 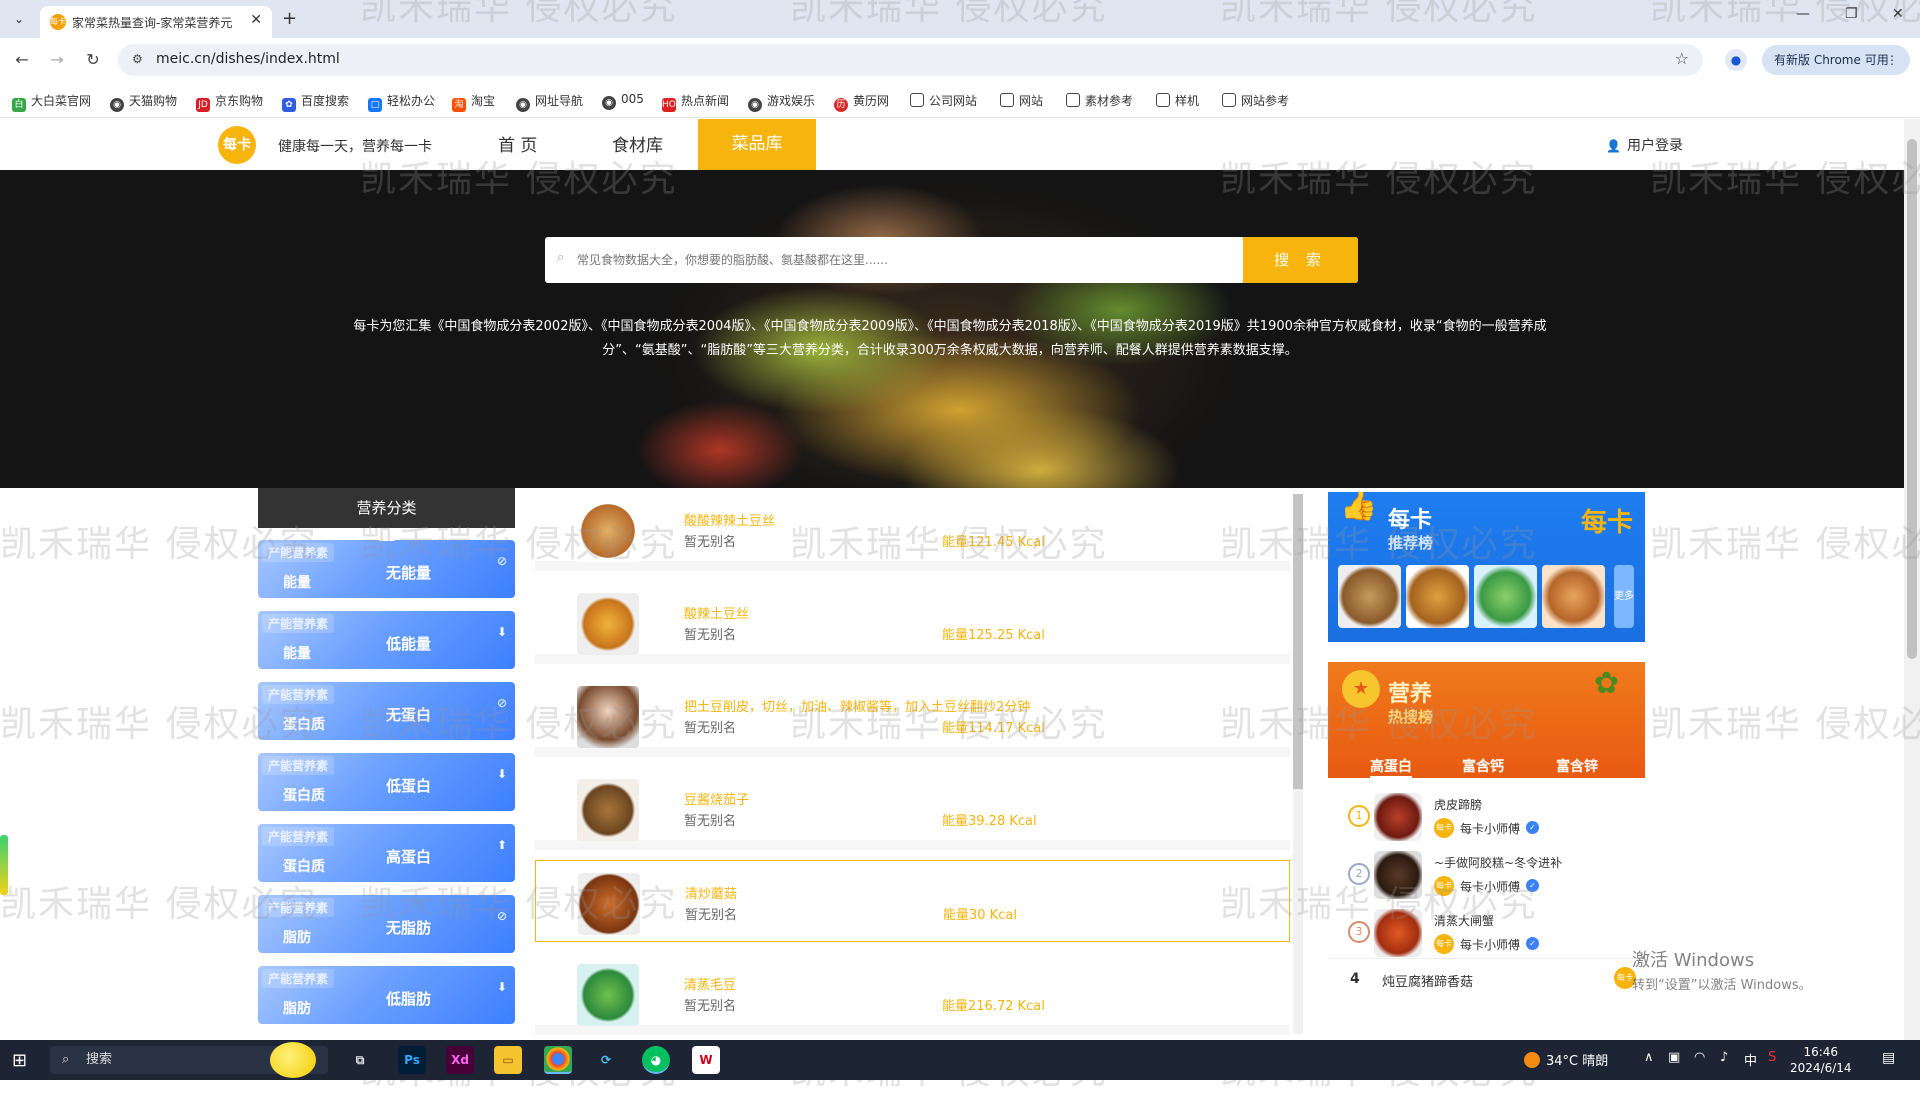 I want to click on category-card: 产能营养素 蛋白质 低蛋白 ⬇, so click(x=386, y=782).